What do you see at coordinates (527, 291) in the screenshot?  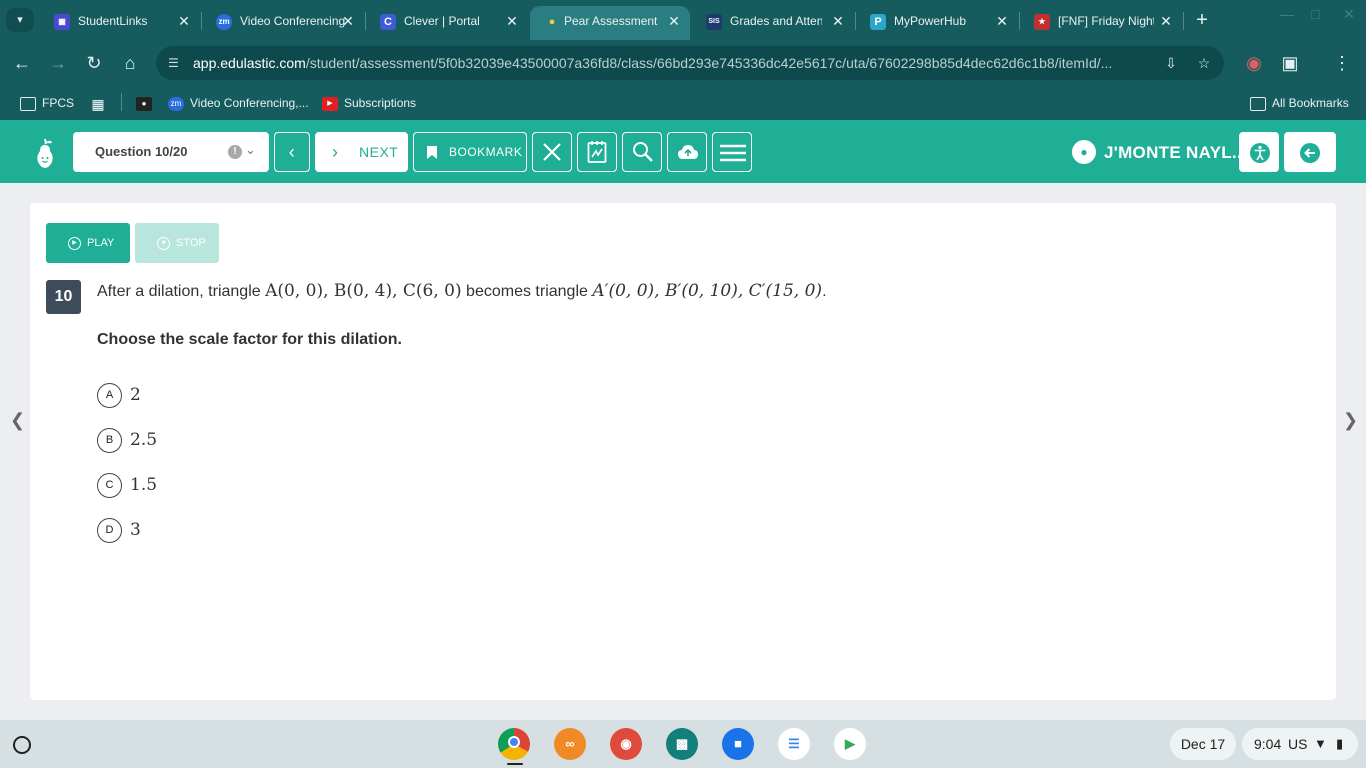 I see `stem-text: becomes triangle` at bounding box center [527, 291].